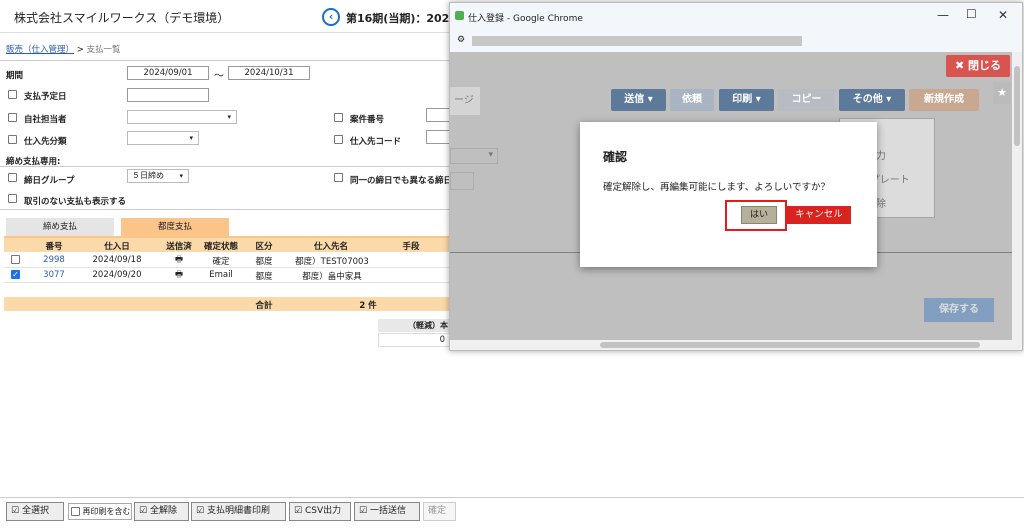  I want to click on reprint-checkbox, so click(75, 511).